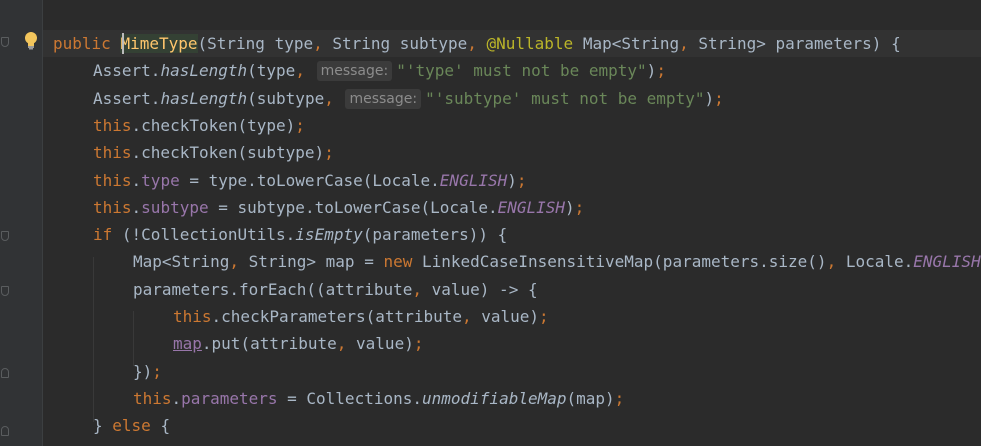  What do you see at coordinates (271, 71) in the screenshot?
I see `code-token: (type` at bounding box center [271, 71].